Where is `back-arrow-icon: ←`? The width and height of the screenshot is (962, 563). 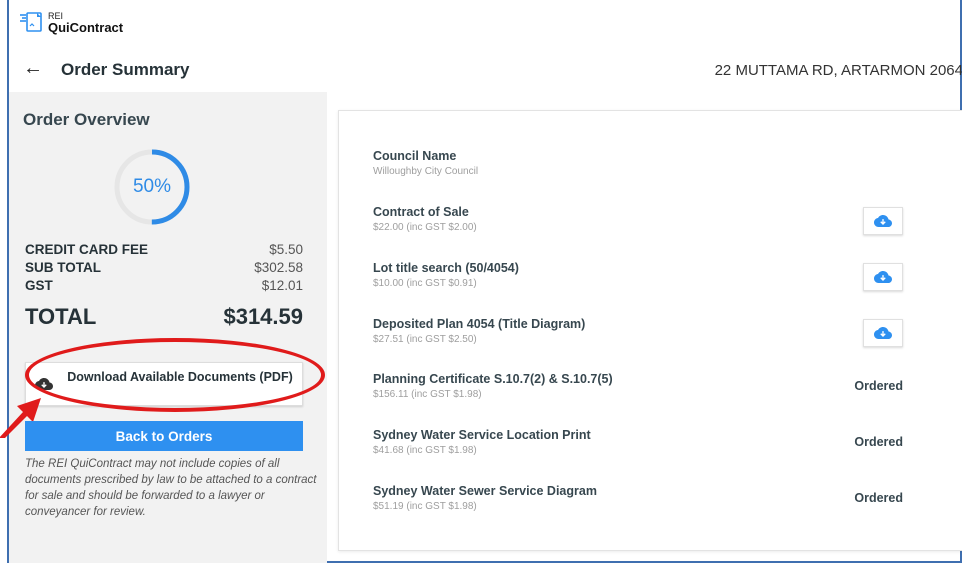 back-arrow-icon: ← is located at coordinates (33, 68).